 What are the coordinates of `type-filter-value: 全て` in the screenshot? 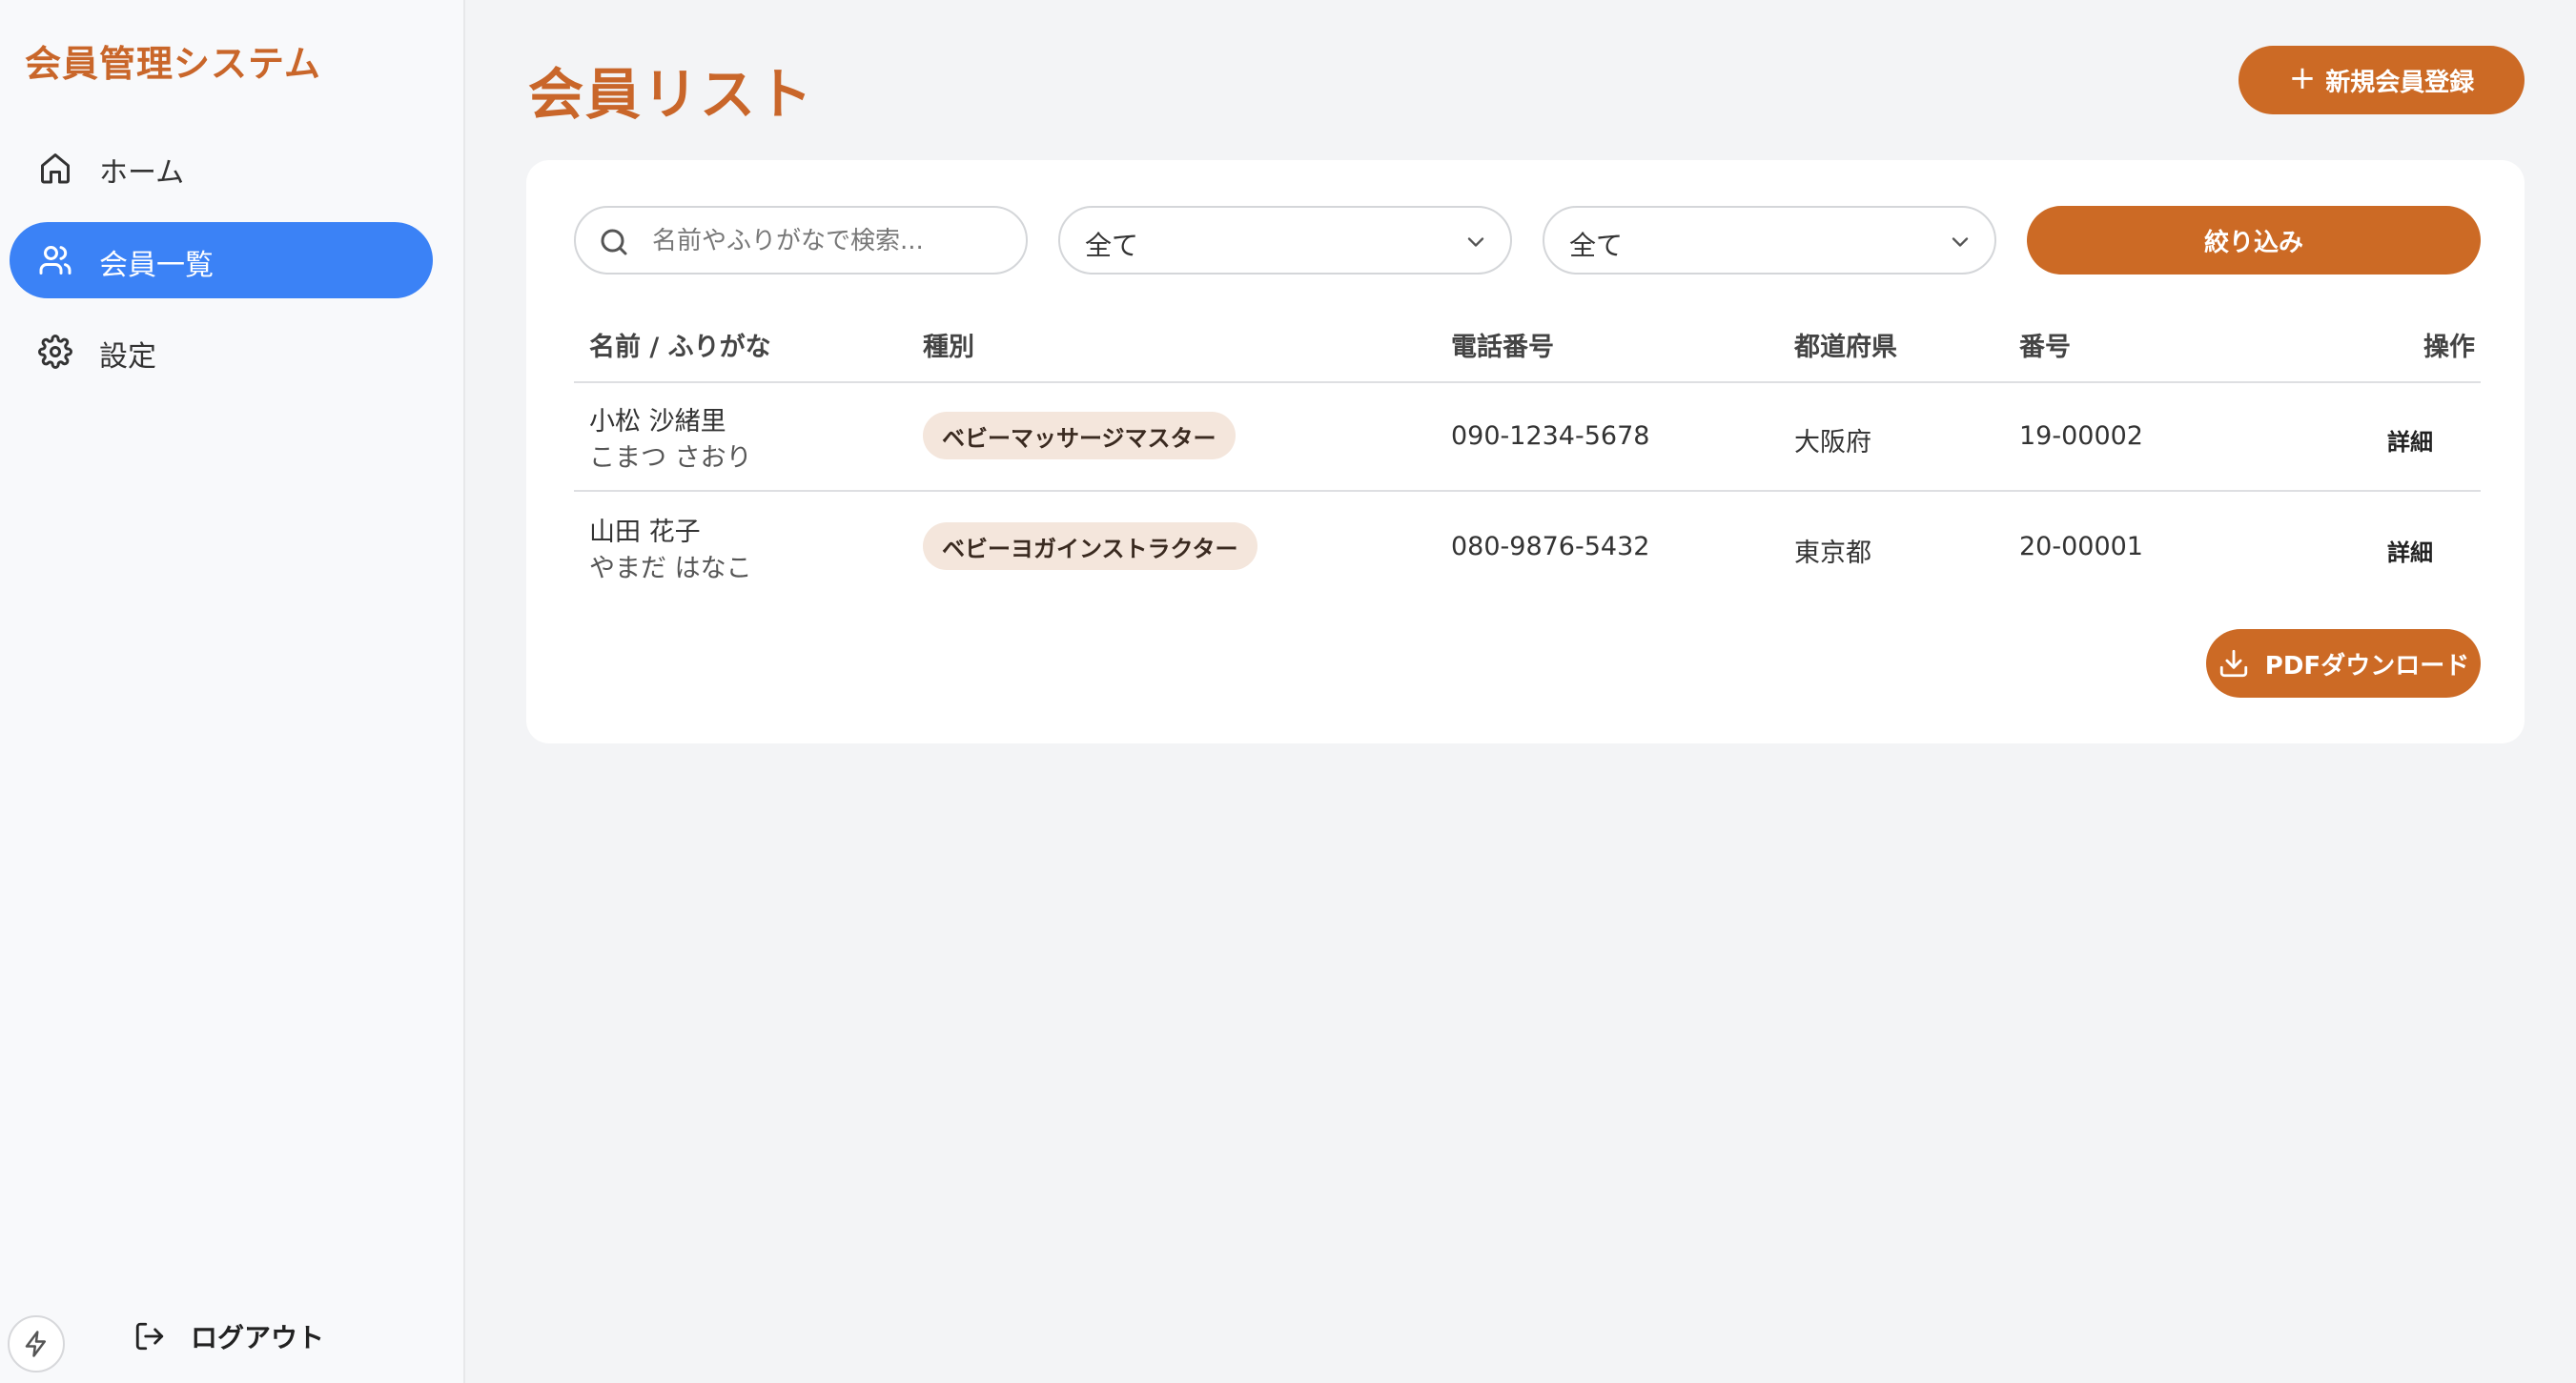 It's located at (1112, 246).